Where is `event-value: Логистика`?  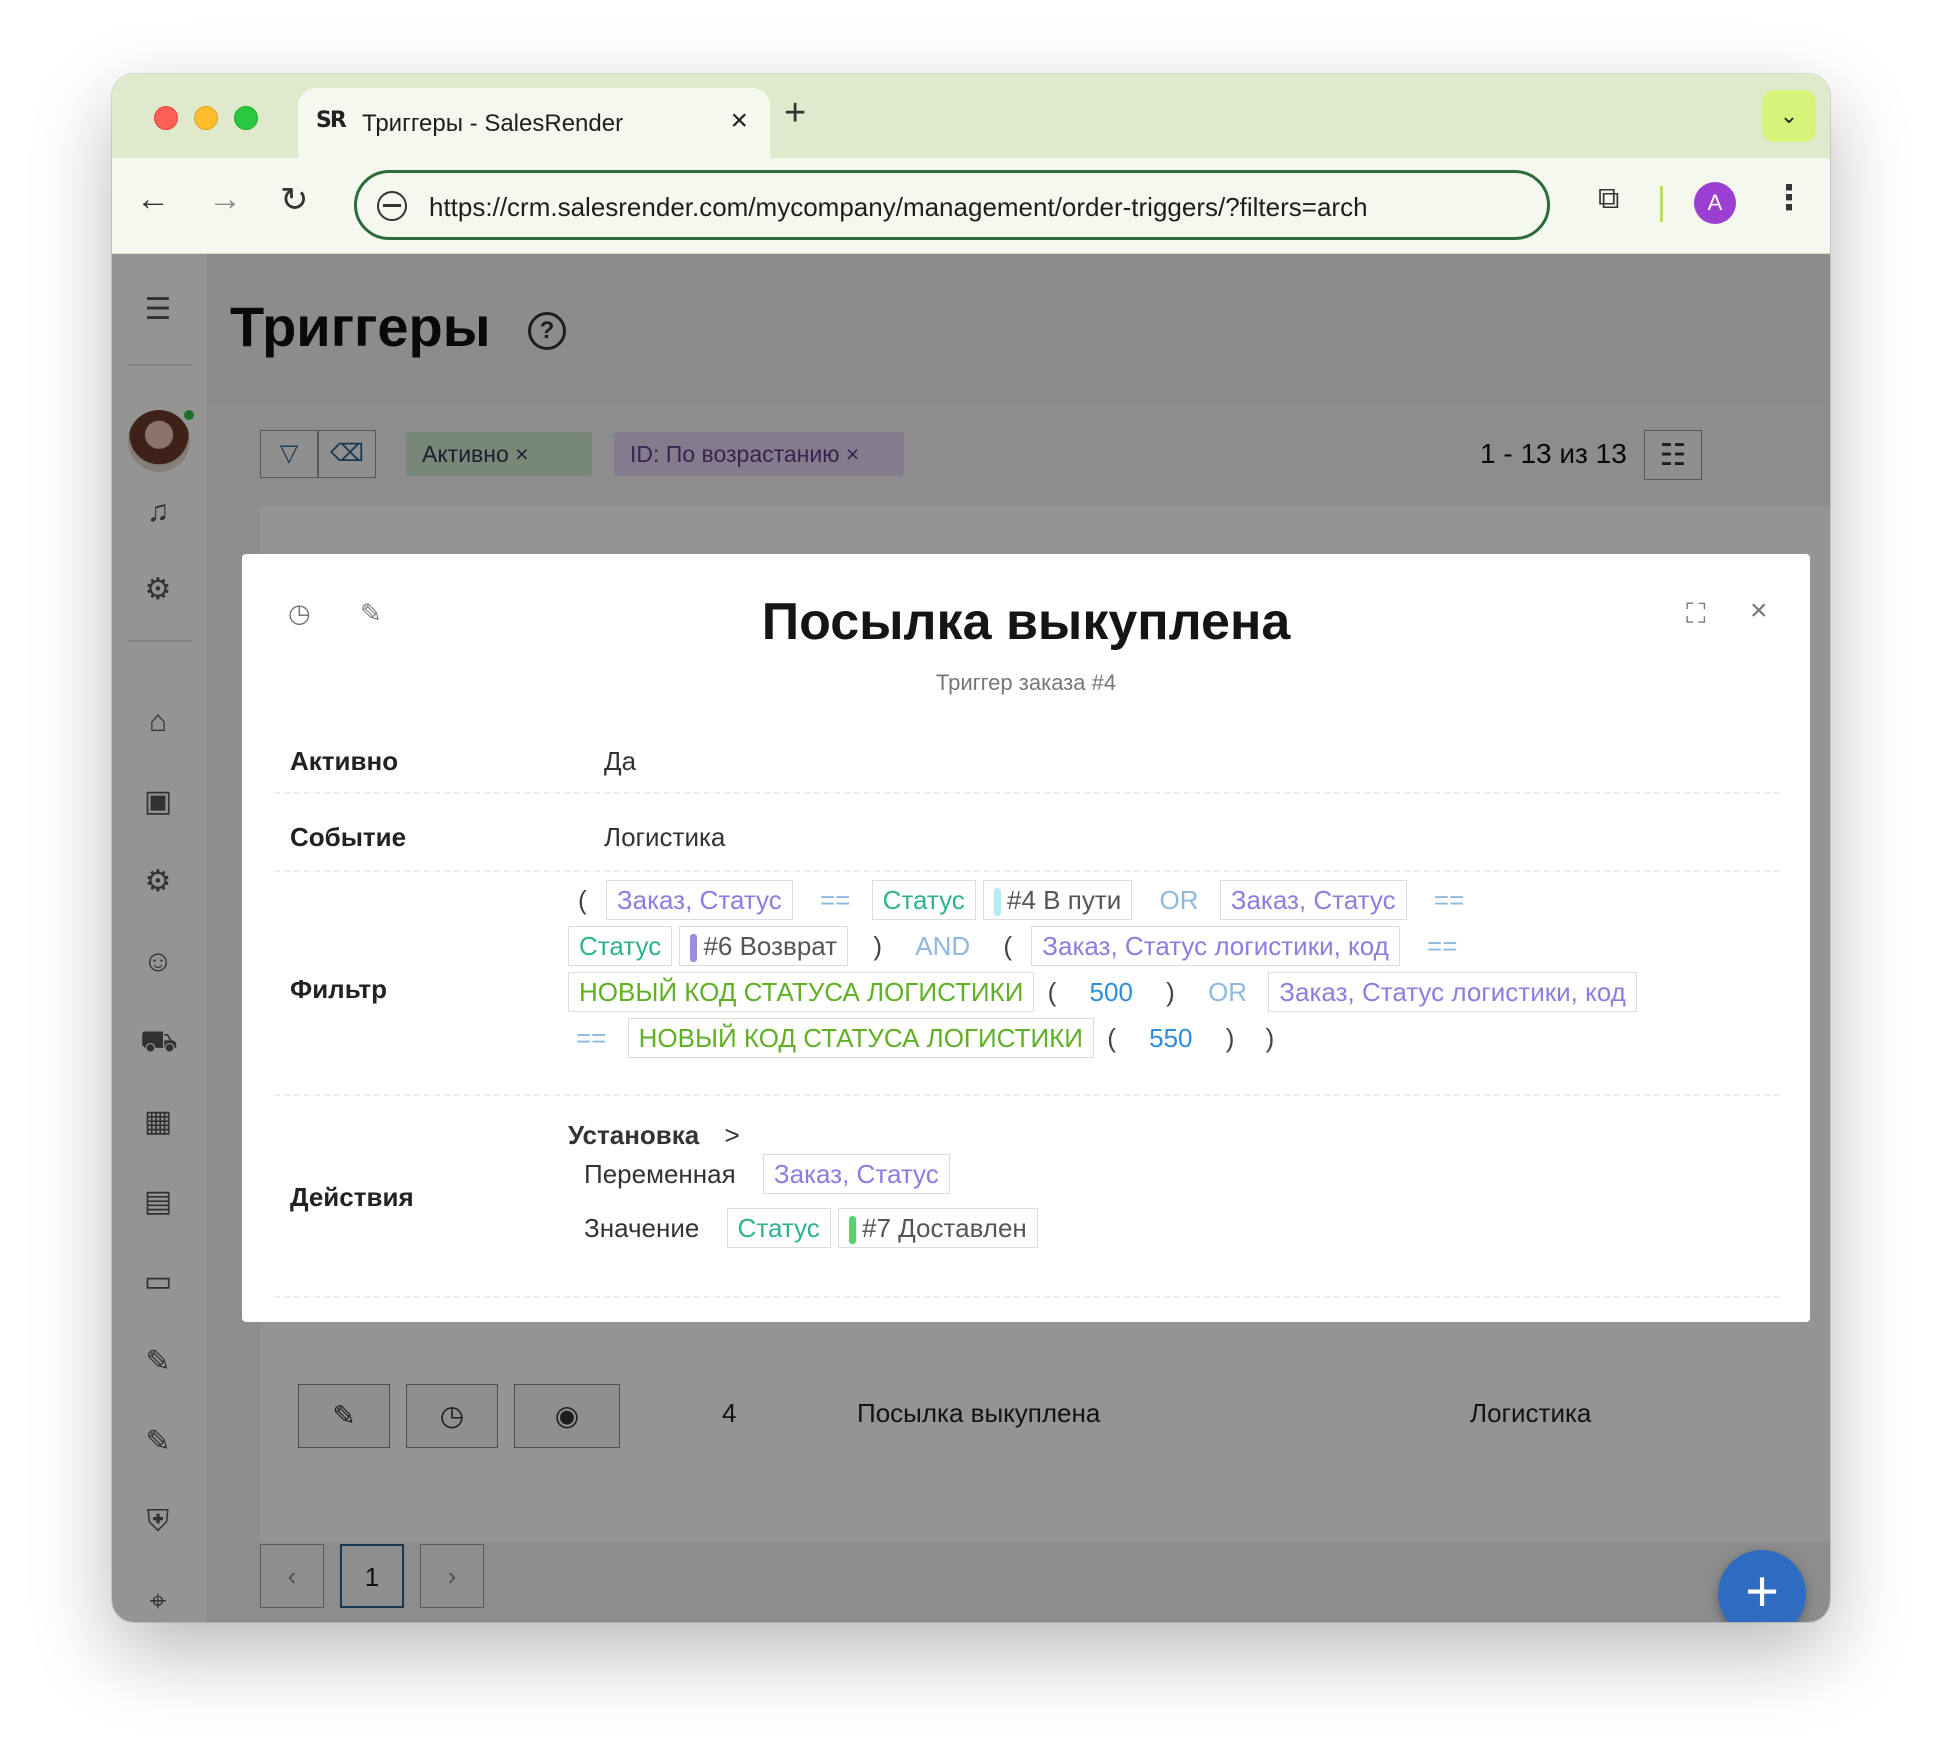
event-value: Логистика is located at coordinates (665, 837).